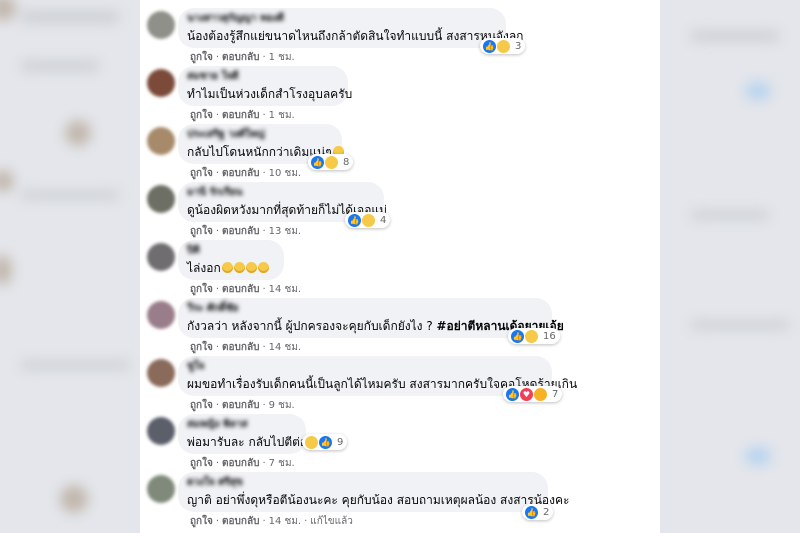 The width and height of the screenshot is (800, 533). I want to click on comment-author: ดวงใจ ศรีสุข, so click(215, 481).